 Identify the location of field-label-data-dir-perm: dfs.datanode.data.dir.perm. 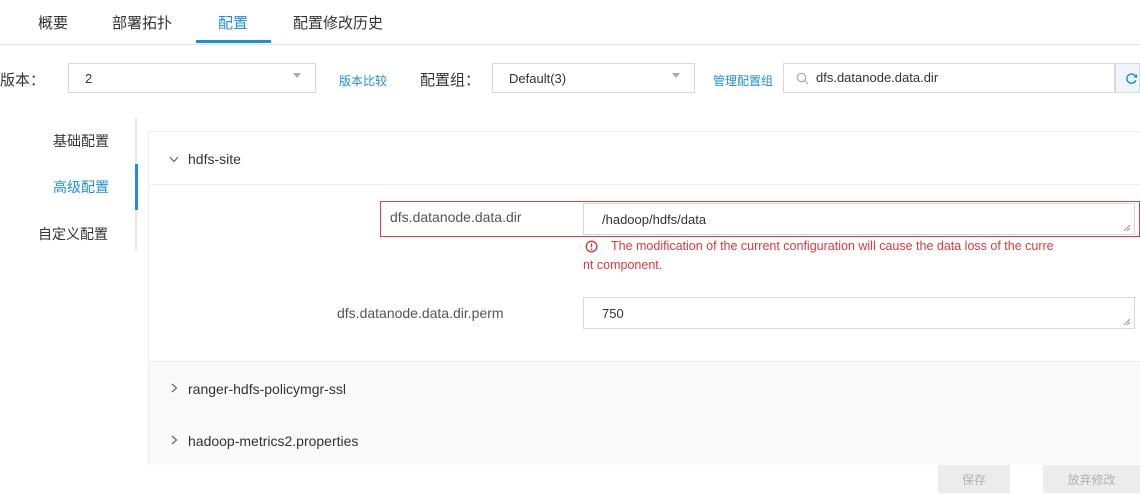
(420, 313).